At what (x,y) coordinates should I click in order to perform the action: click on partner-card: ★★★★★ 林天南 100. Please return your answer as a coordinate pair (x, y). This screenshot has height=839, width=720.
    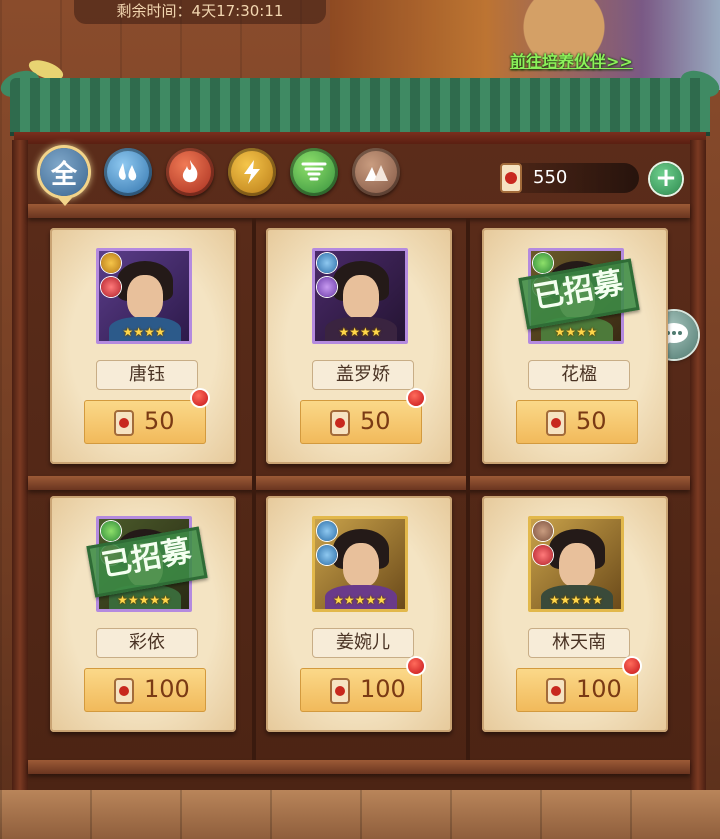
    Looking at the image, I should click on (575, 614).